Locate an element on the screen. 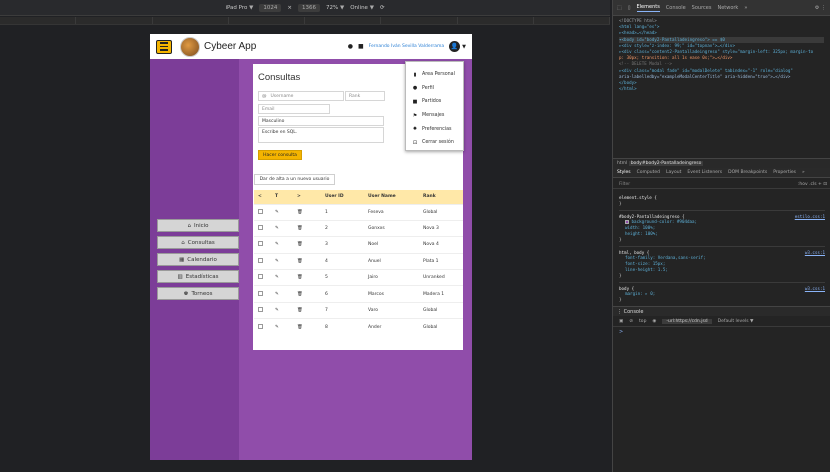 This screenshot has width=830, height=472. sidebar-toggle-icon: ▣ is located at coordinates (621, 321).